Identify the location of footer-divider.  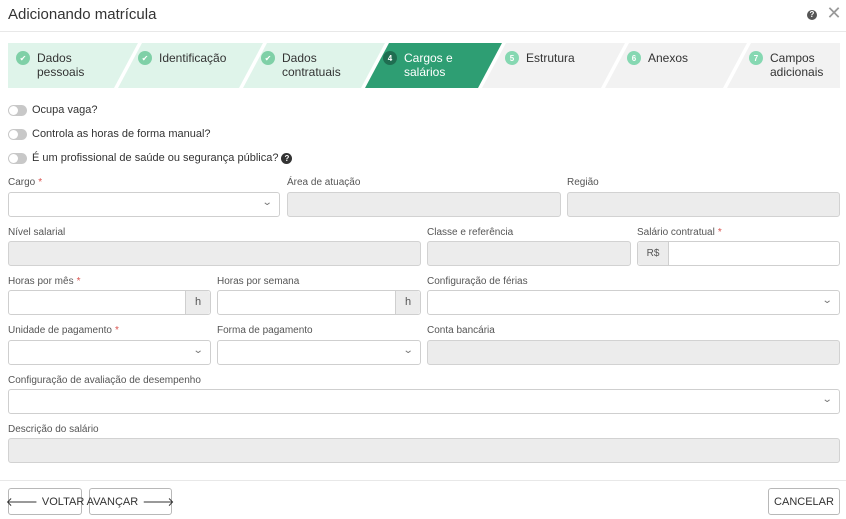
(423, 480).